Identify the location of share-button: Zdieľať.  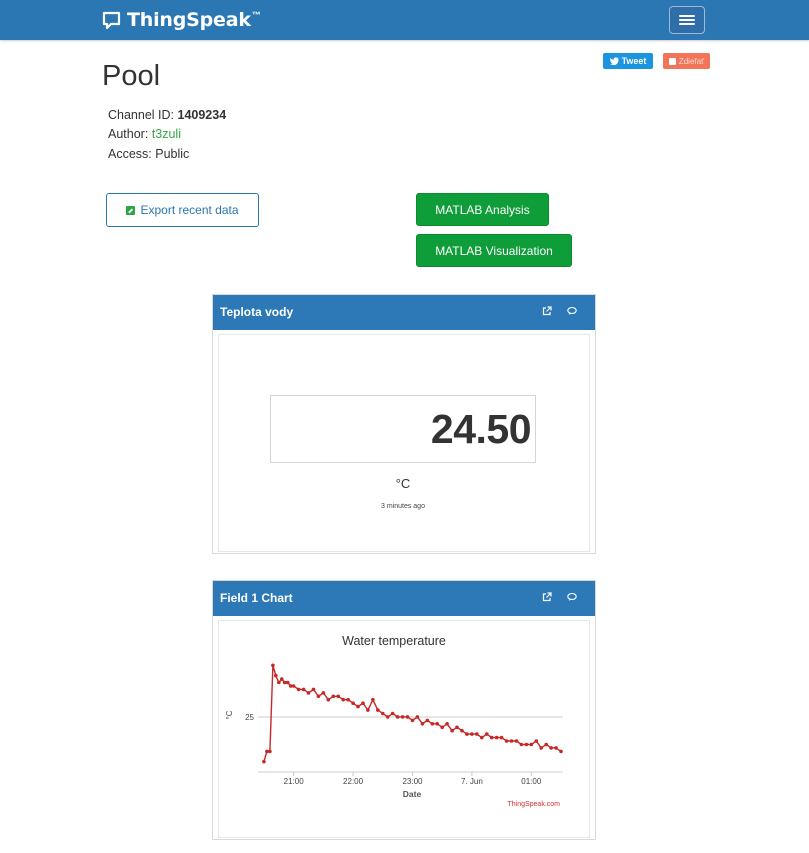
(686, 61).